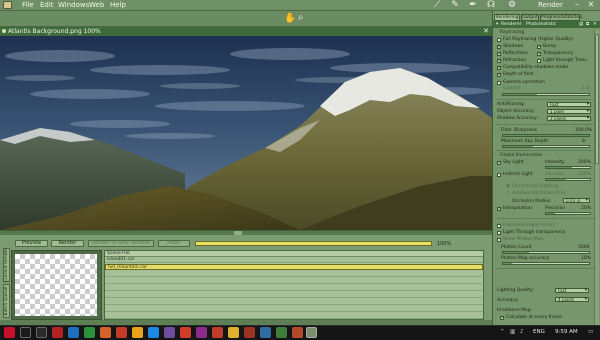 The height and width of the screenshot is (340, 600). What do you see at coordinates (546, 135) in the screenshot?
I see `filter-sharpness-slider` at bounding box center [546, 135].